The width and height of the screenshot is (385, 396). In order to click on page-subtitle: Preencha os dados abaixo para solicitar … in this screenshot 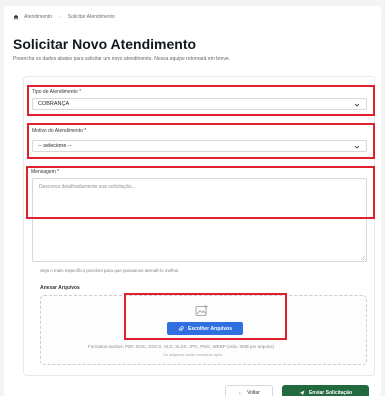, I will do `click(122, 59)`.